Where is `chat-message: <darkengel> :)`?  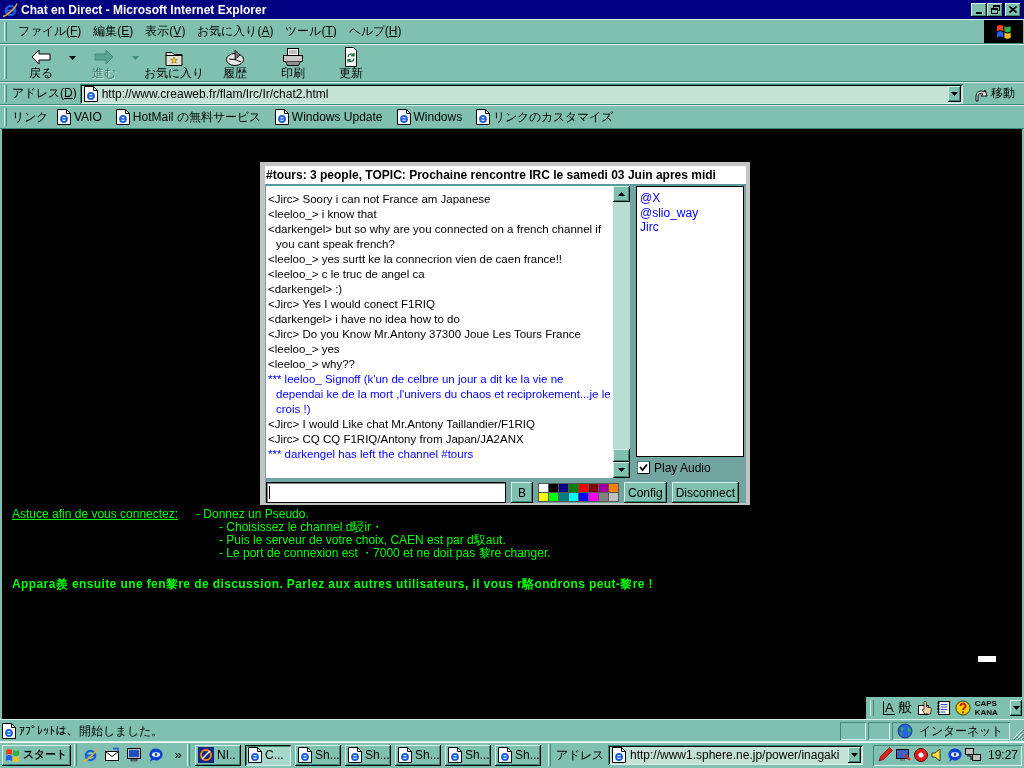
chat-message: <darkengel> :) is located at coordinates (306, 289).